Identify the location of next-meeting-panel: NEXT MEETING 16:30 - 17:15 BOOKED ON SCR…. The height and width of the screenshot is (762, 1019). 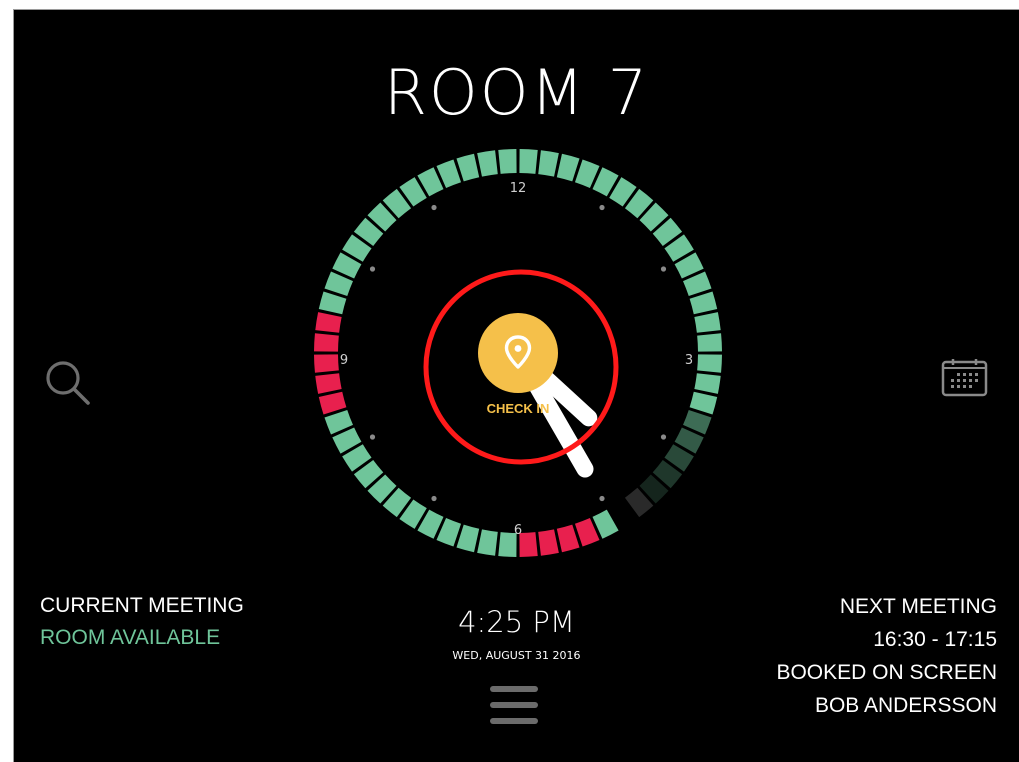
(886, 656).